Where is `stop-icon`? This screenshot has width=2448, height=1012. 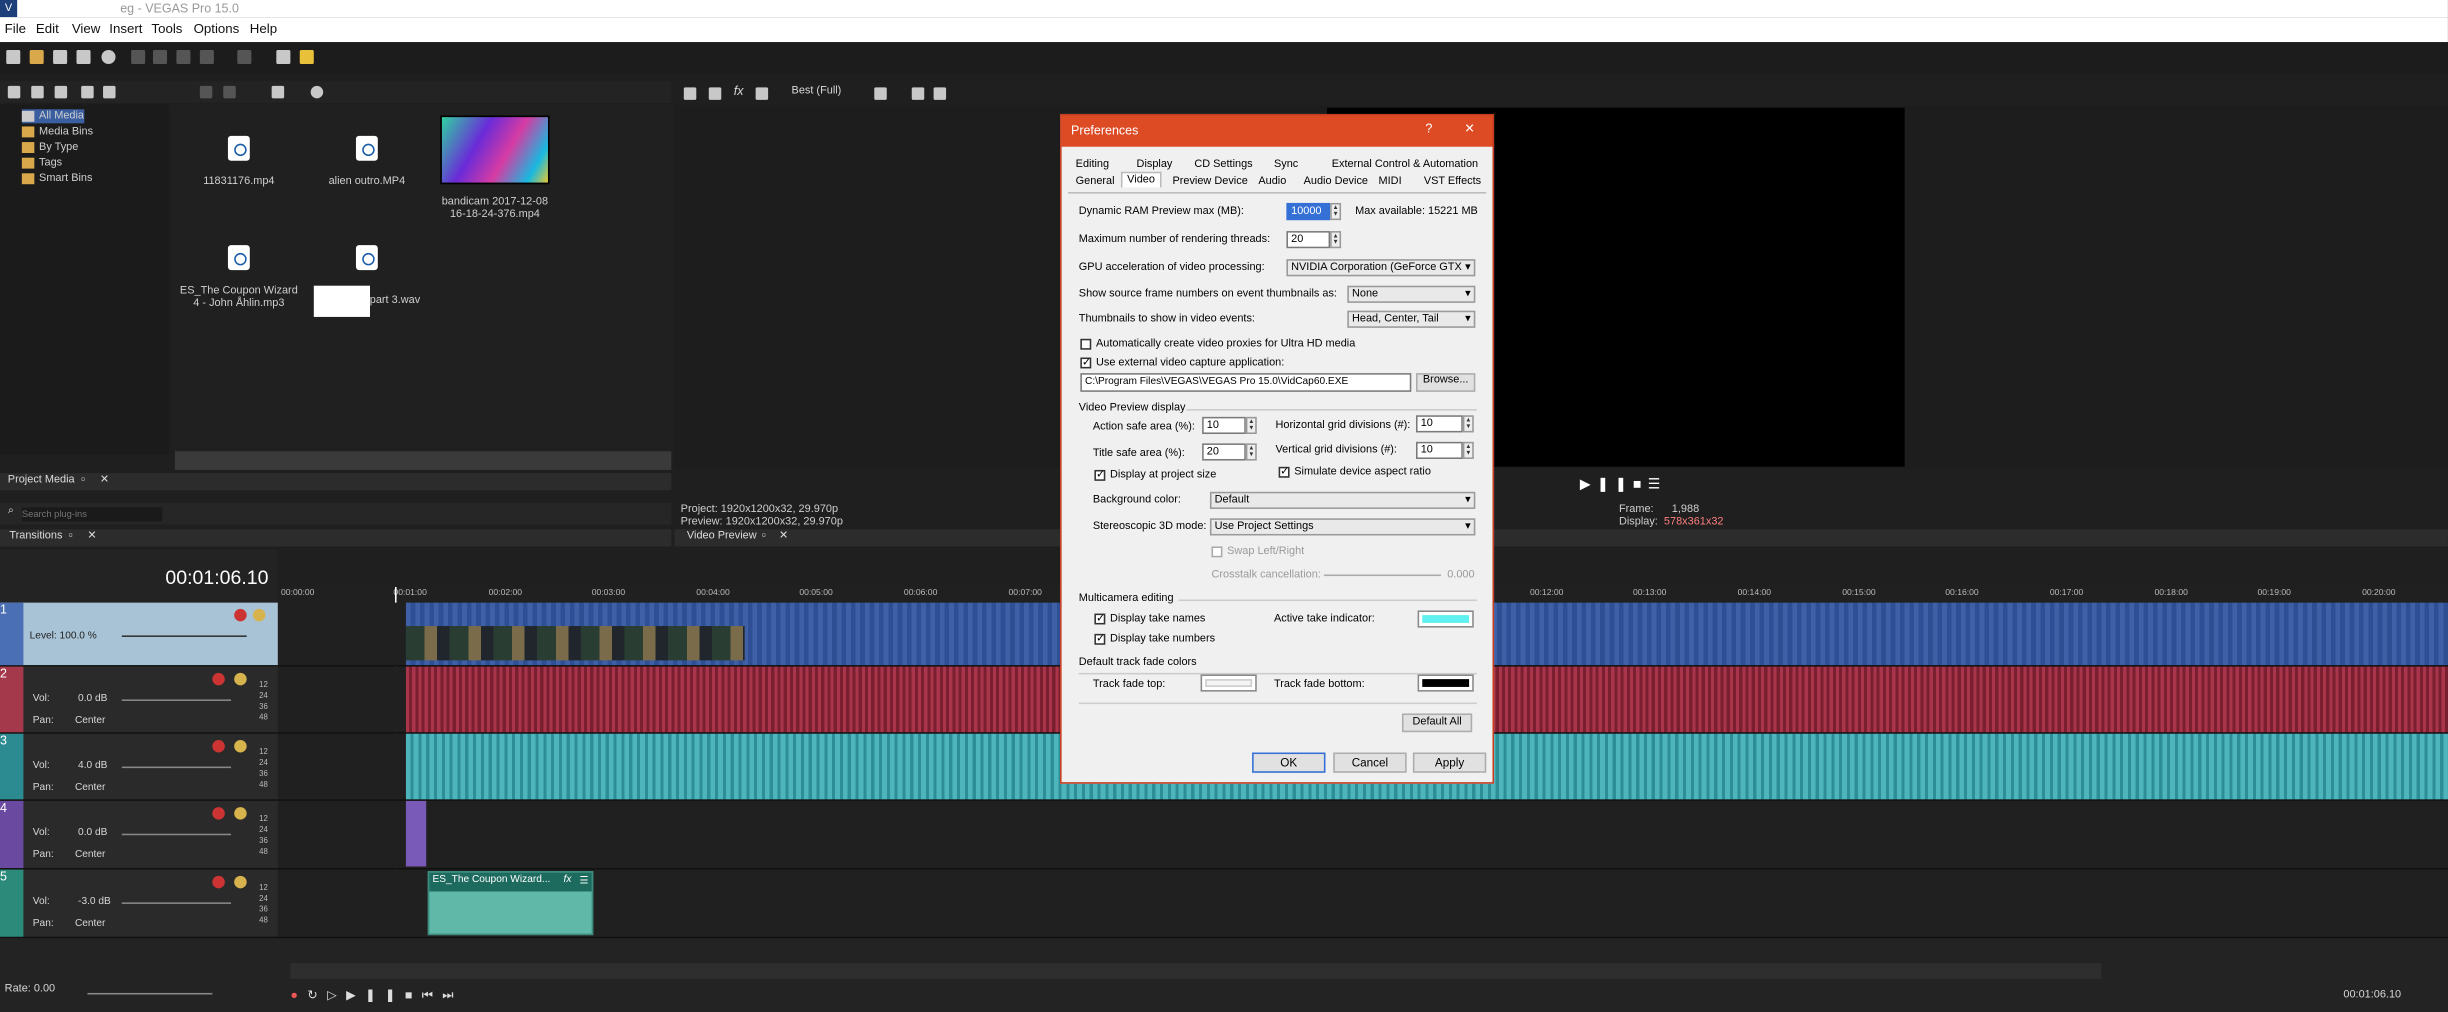 stop-icon is located at coordinates (229, 92).